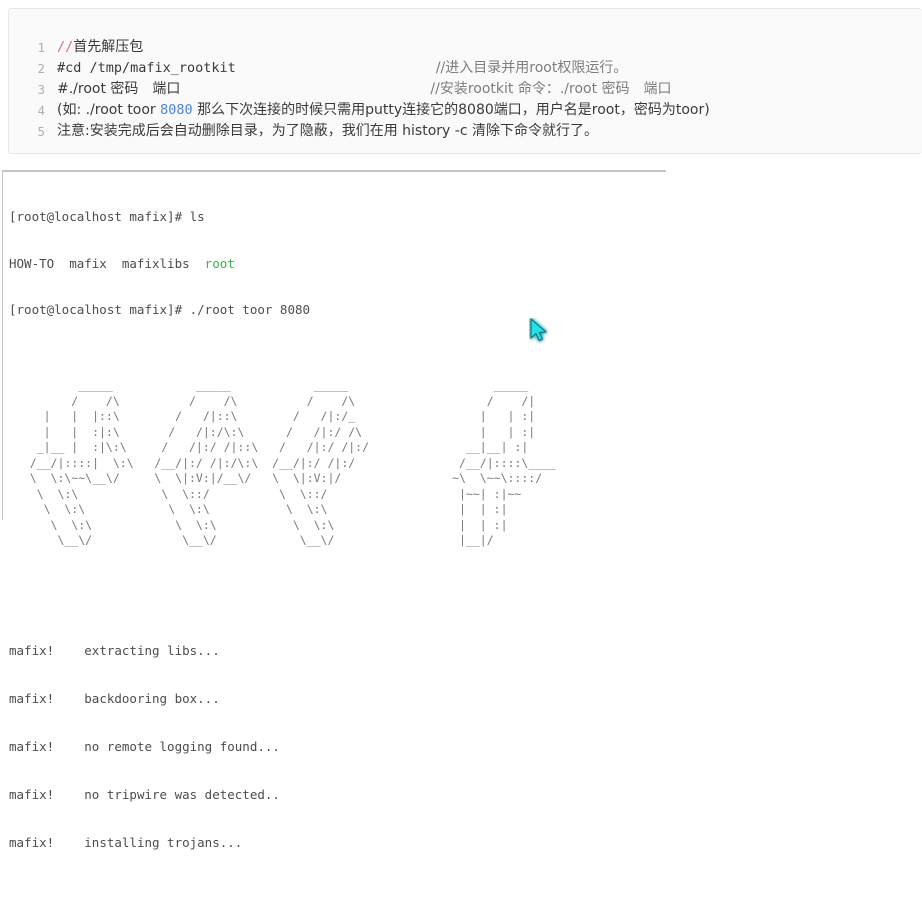 The image size is (922, 914). What do you see at coordinates (65, 47) in the screenshot?
I see `comment-marker: //` at bounding box center [65, 47].